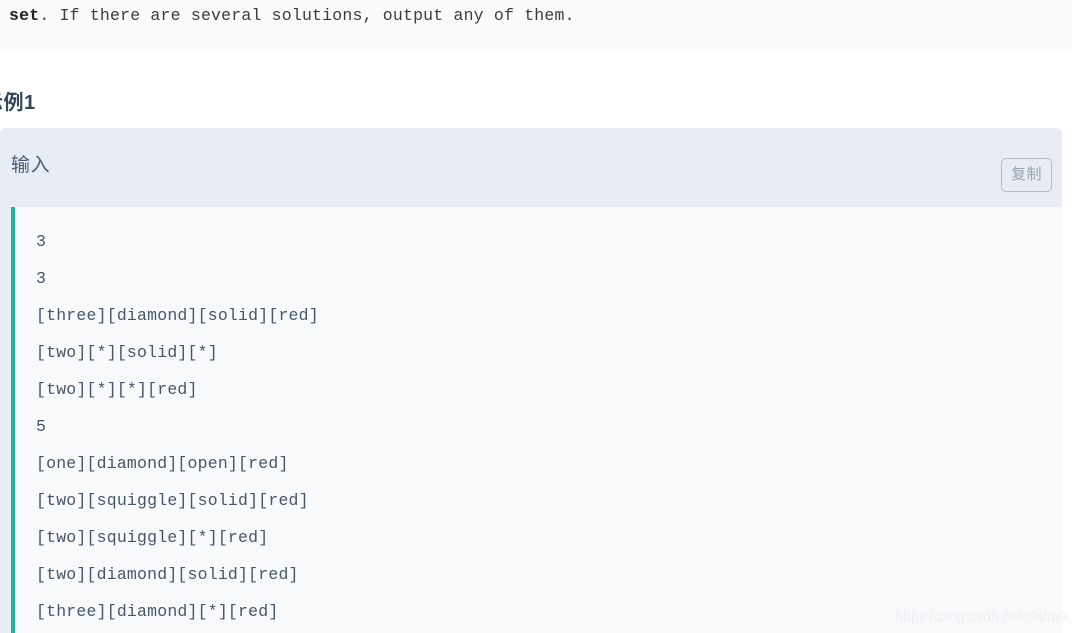 Image resolution: width=1072 pixels, height=633 pixels. Describe the element at coordinates (117, 389) in the screenshot. I see `code-line: [two][*][*][red]` at that location.